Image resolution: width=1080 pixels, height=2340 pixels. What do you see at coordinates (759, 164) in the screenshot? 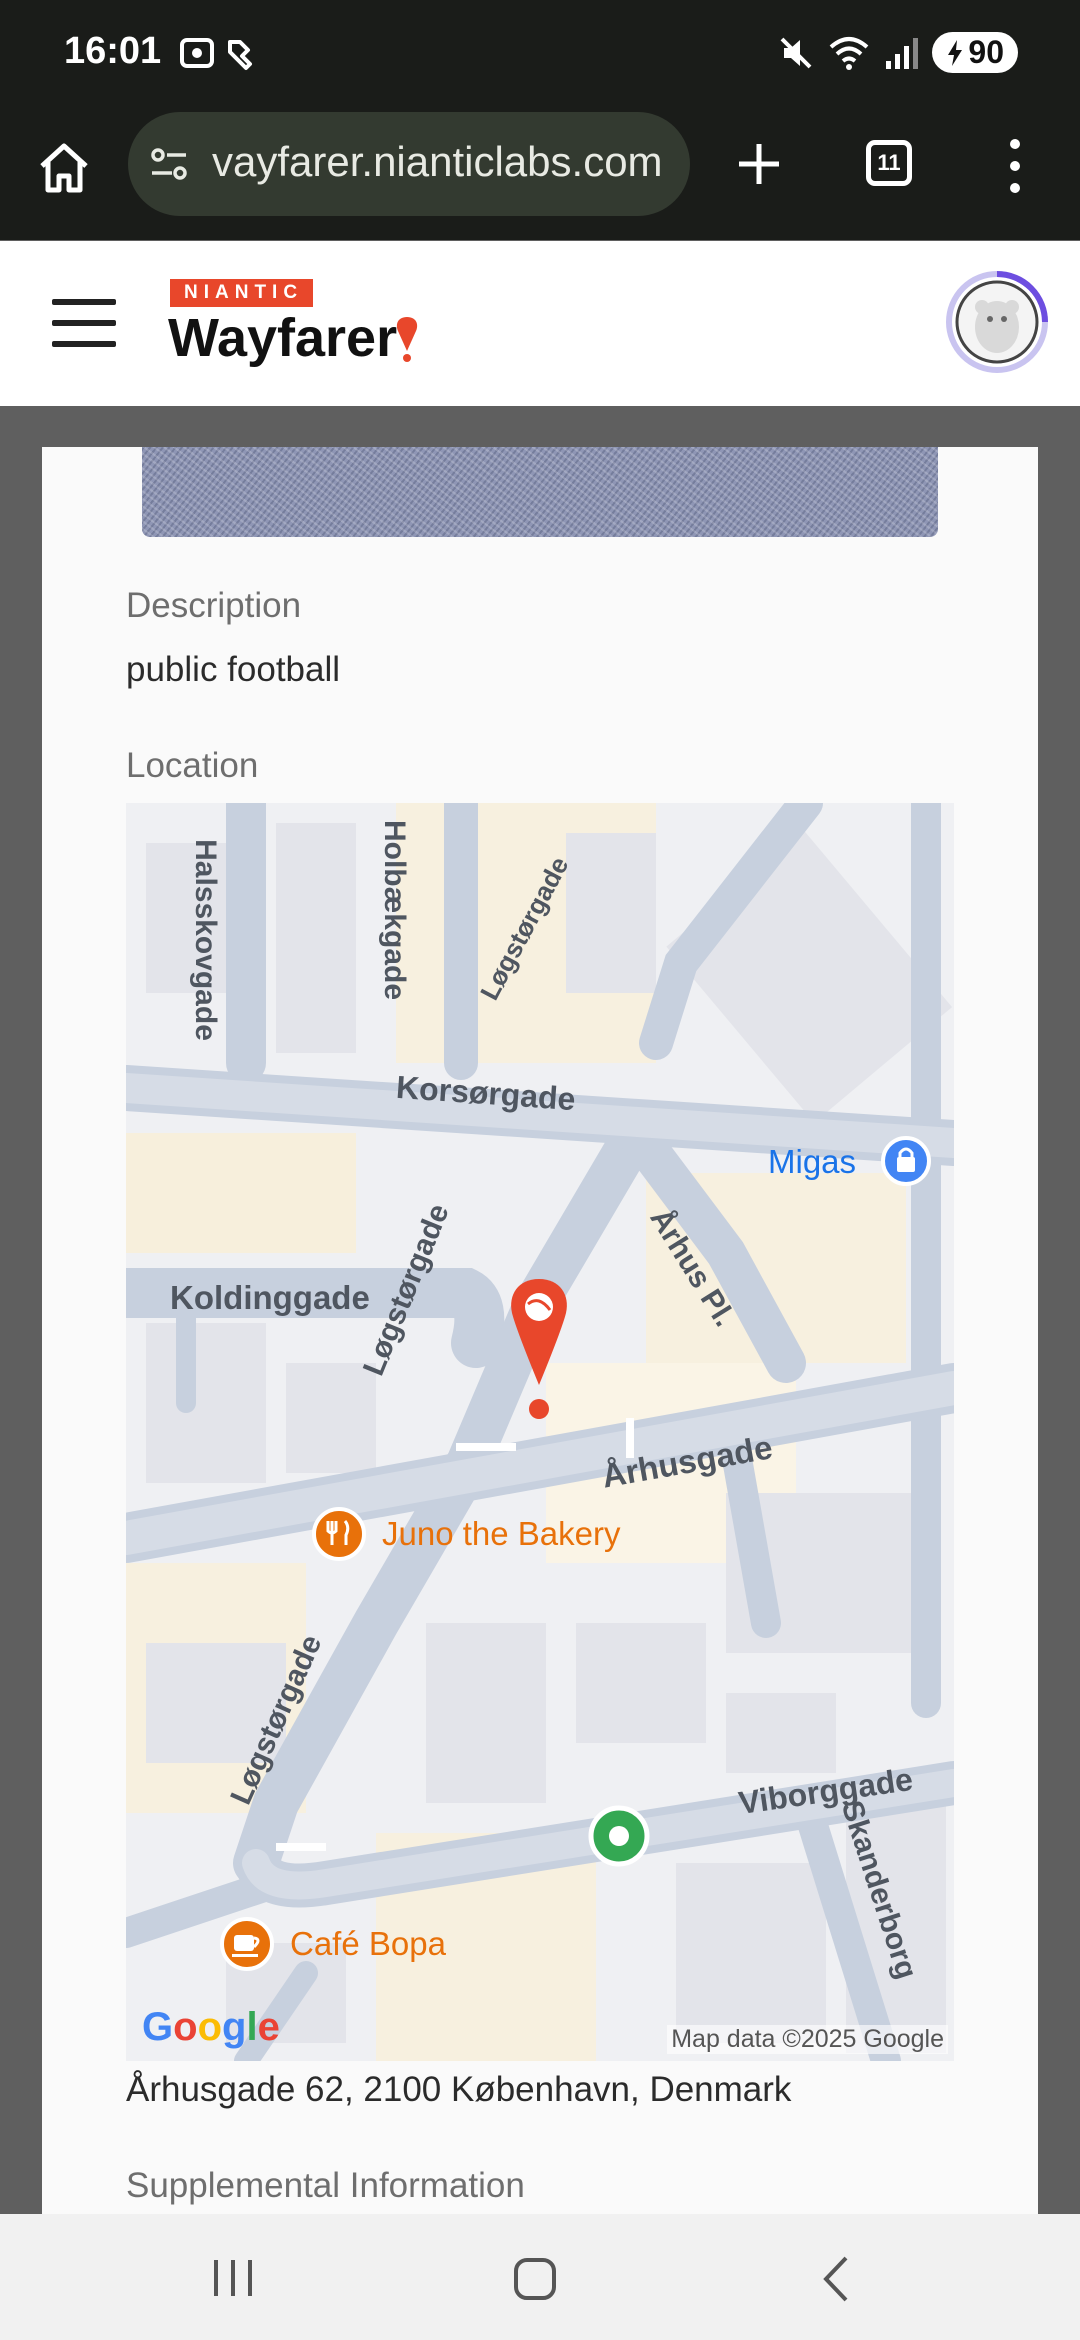
I see `new-tab-icon` at bounding box center [759, 164].